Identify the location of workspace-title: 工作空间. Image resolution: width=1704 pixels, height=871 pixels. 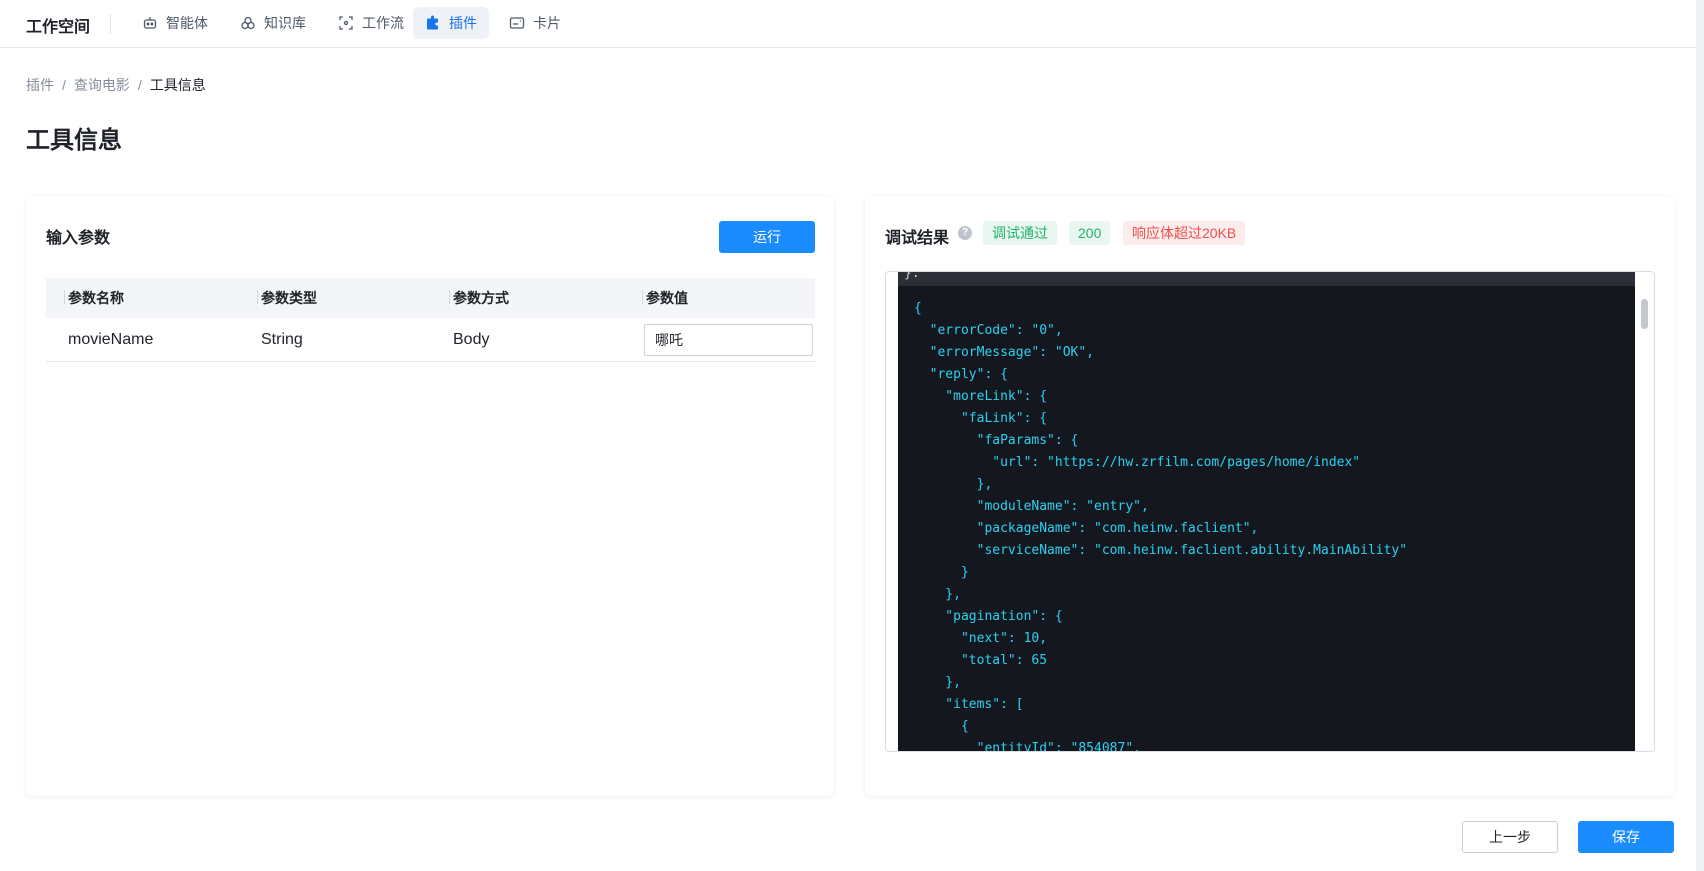
(58, 25).